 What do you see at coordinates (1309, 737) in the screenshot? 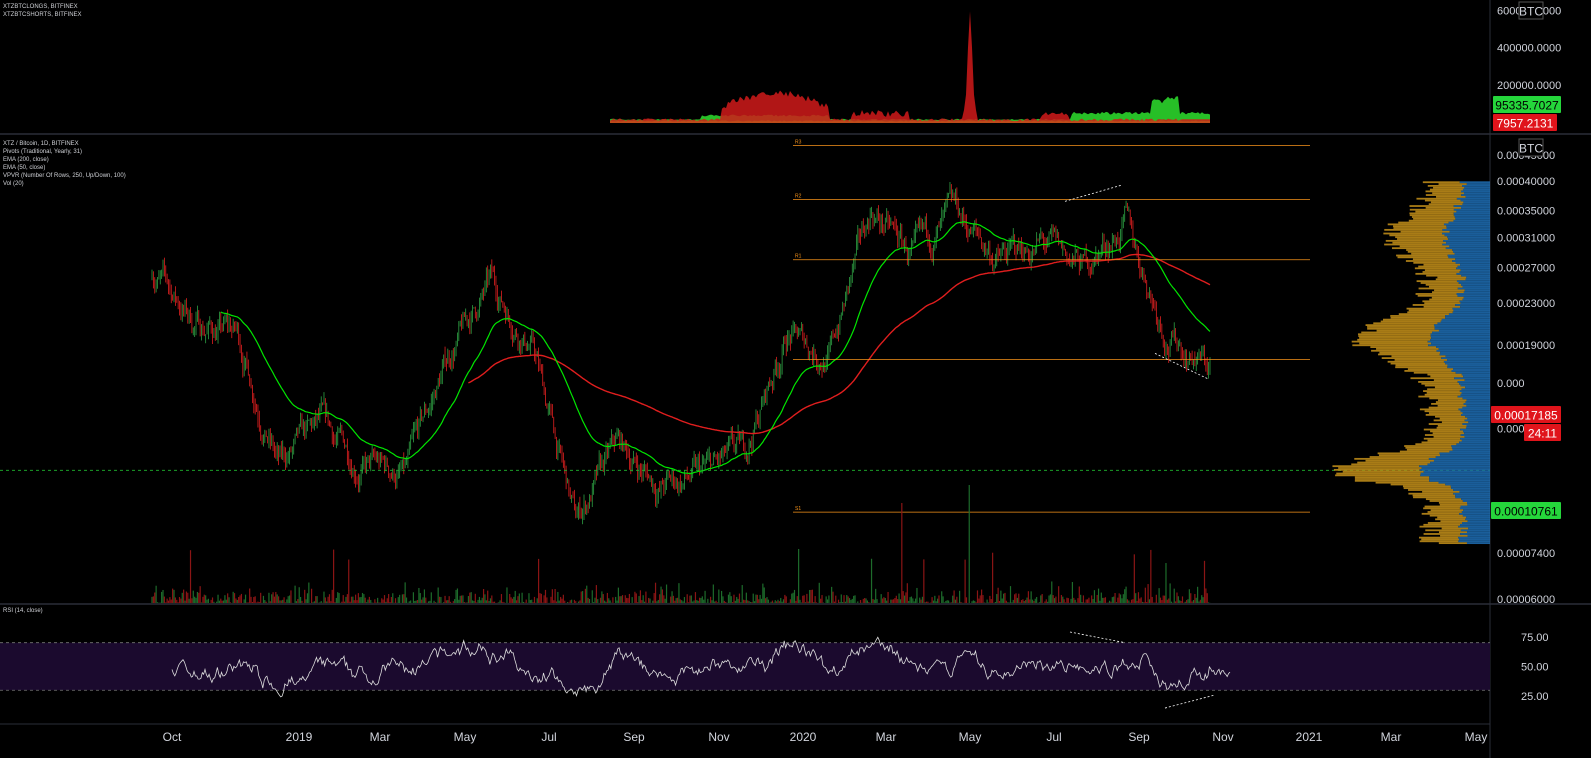
I see `x-axis-label: 2021` at bounding box center [1309, 737].